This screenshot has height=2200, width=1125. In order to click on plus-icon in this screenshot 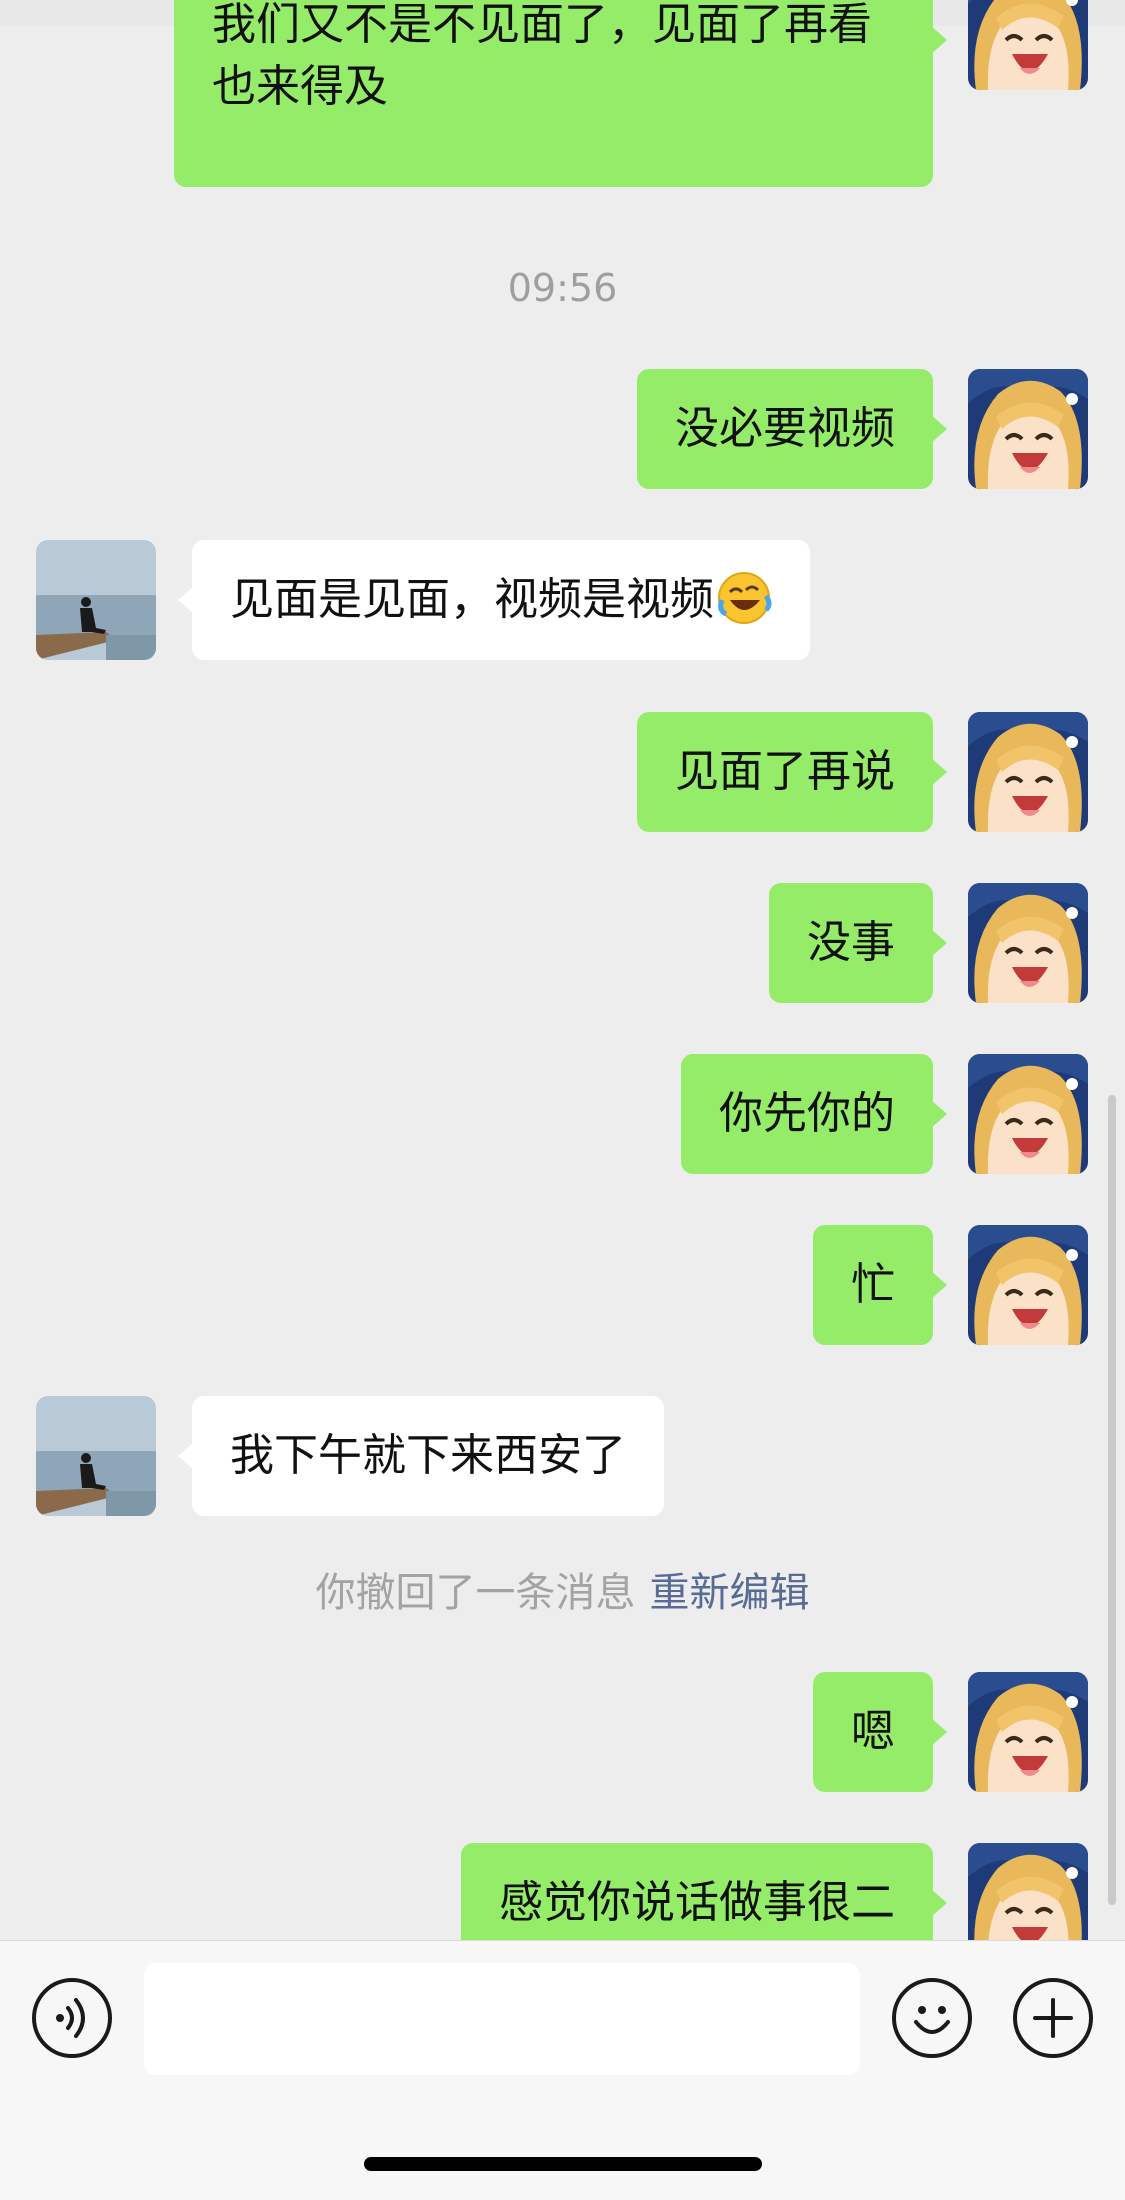, I will do `click(1053, 2018)`.